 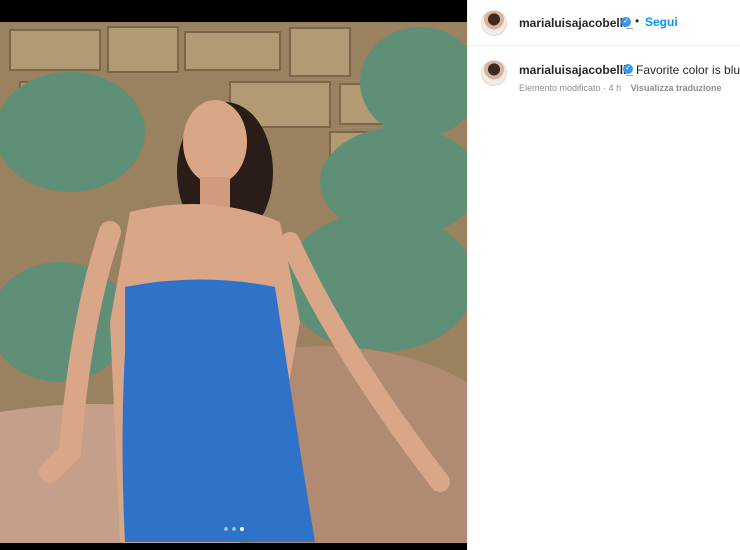 What do you see at coordinates (241, 529) in the screenshot?
I see `carousel-dot-active` at bounding box center [241, 529].